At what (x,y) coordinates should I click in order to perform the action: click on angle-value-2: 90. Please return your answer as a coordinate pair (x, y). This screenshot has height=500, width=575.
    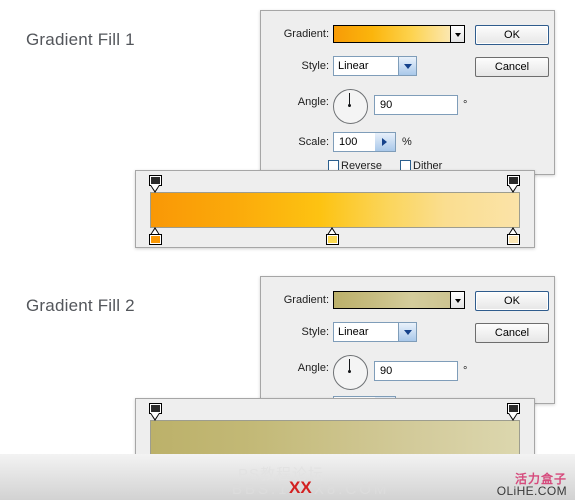
    Looking at the image, I should click on (386, 371).